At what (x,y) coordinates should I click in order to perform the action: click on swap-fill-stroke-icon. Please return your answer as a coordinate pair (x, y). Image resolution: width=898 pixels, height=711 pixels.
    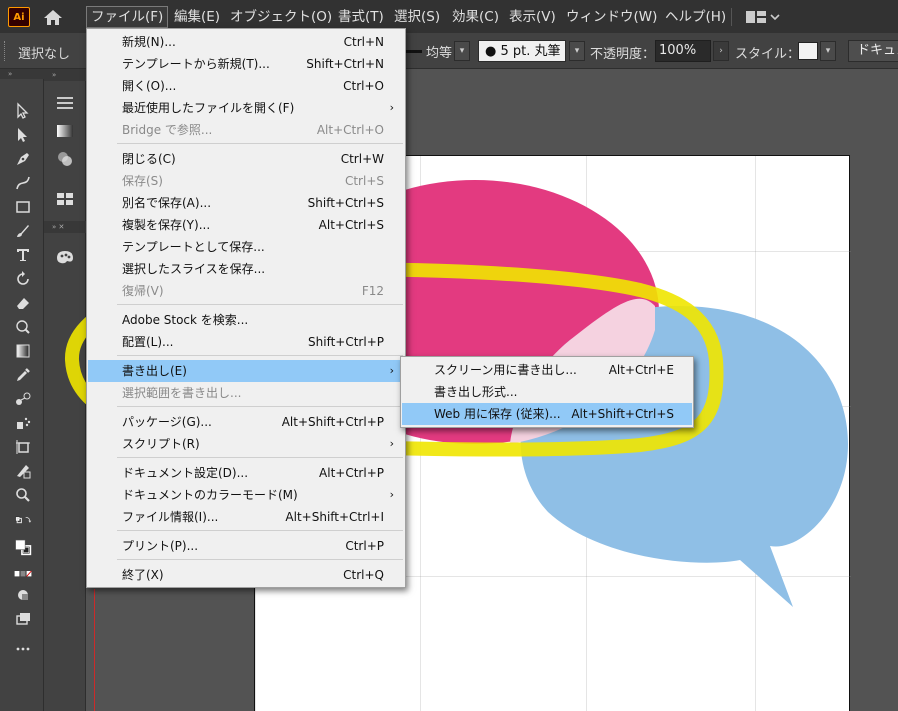
    Looking at the image, I should click on (23, 520).